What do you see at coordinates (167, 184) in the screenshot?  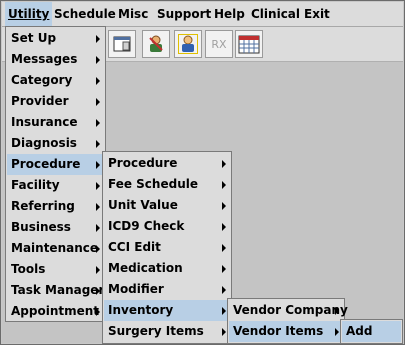 I see `submenu-item-fee-schedule: Fee Schedule` at bounding box center [167, 184].